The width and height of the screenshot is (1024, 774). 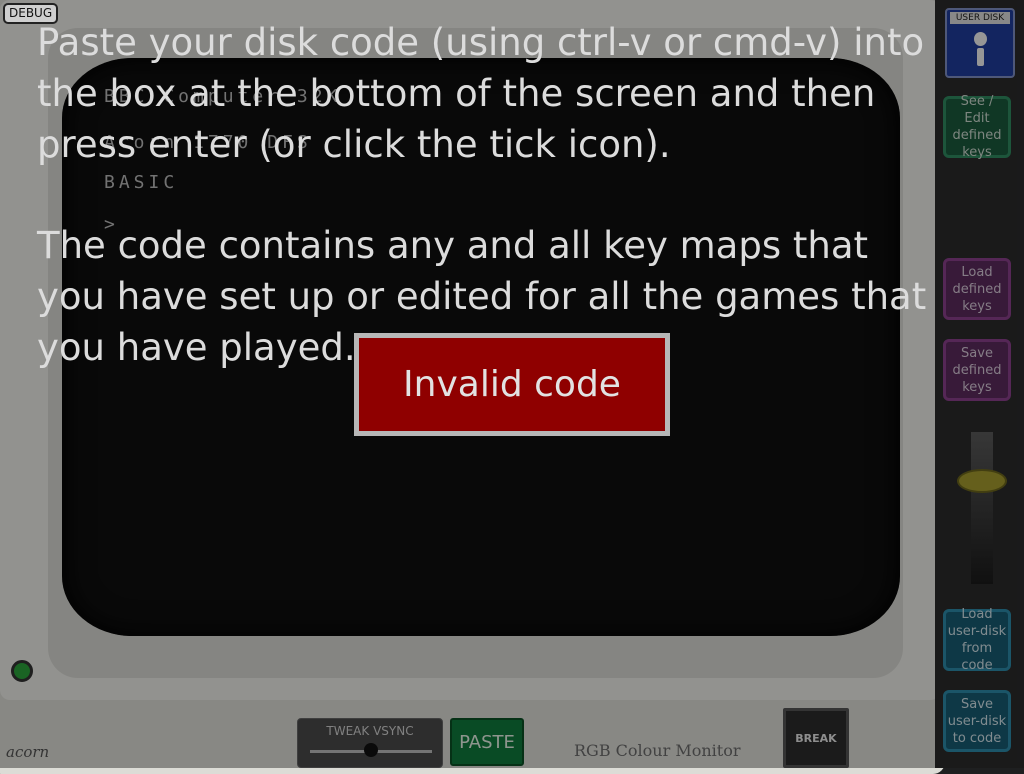 What do you see at coordinates (512, 384) in the screenshot?
I see `invalid-code-message: Invalid code` at bounding box center [512, 384].